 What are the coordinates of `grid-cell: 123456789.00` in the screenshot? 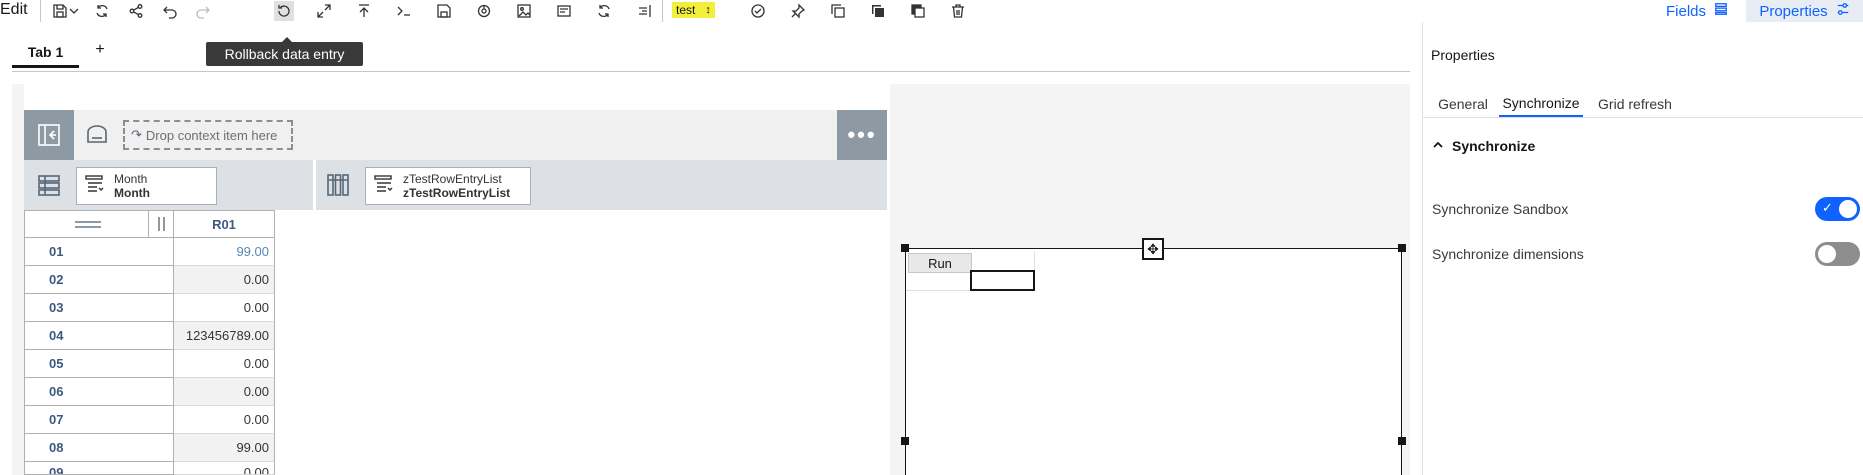 It's located at (224, 336).